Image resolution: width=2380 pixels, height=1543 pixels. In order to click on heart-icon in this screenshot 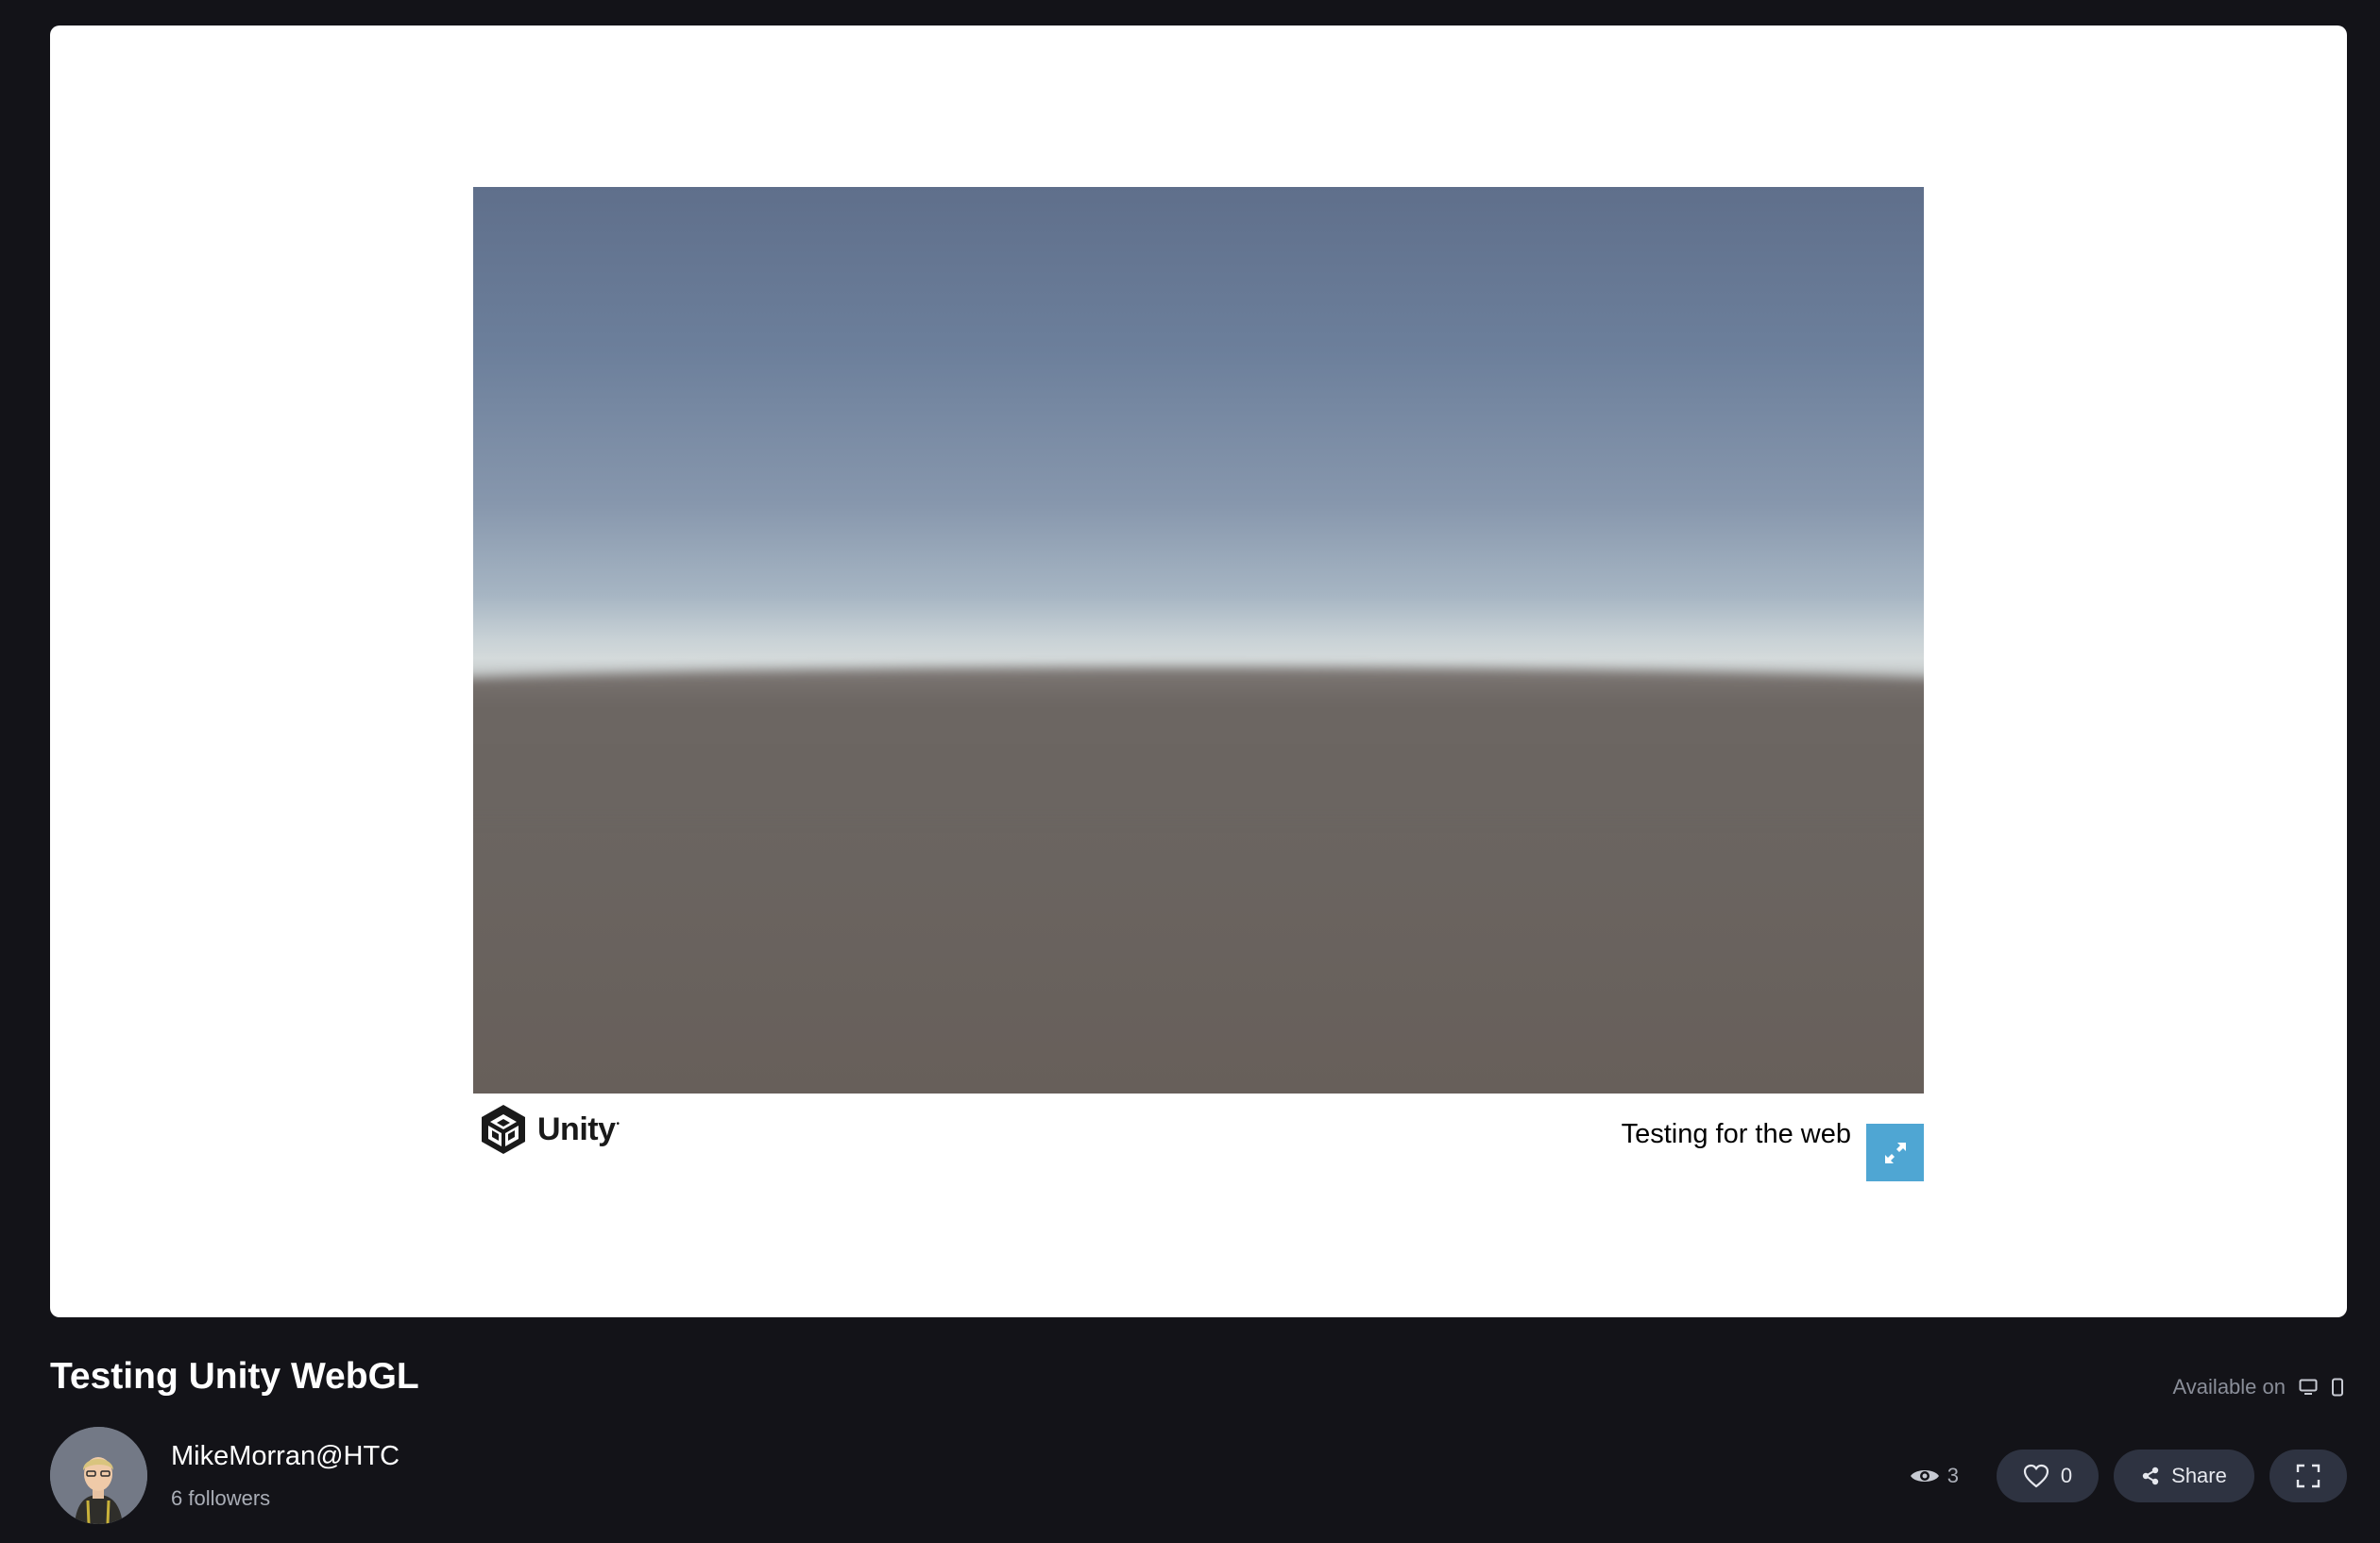, I will do `click(2036, 1476)`.